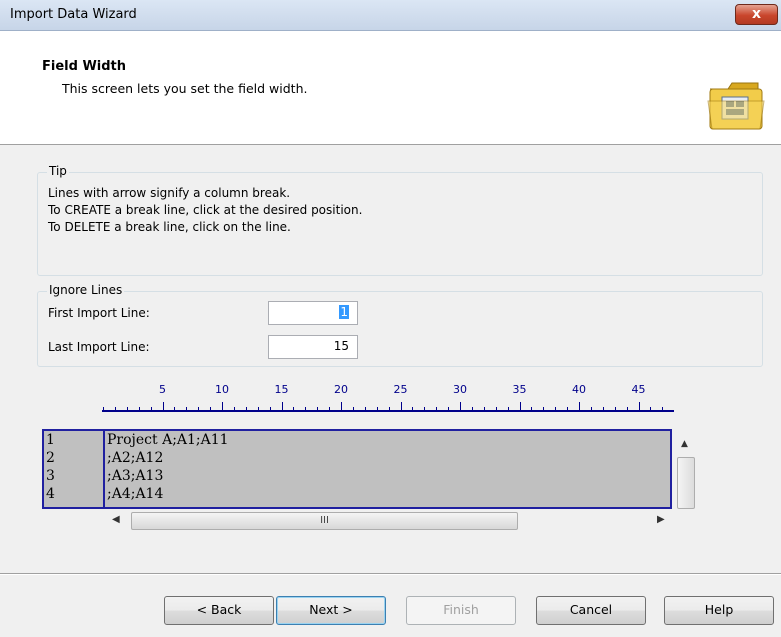 The width and height of the screenshot is (781, 637). I want to click on folder-icon, so click(736, 106).